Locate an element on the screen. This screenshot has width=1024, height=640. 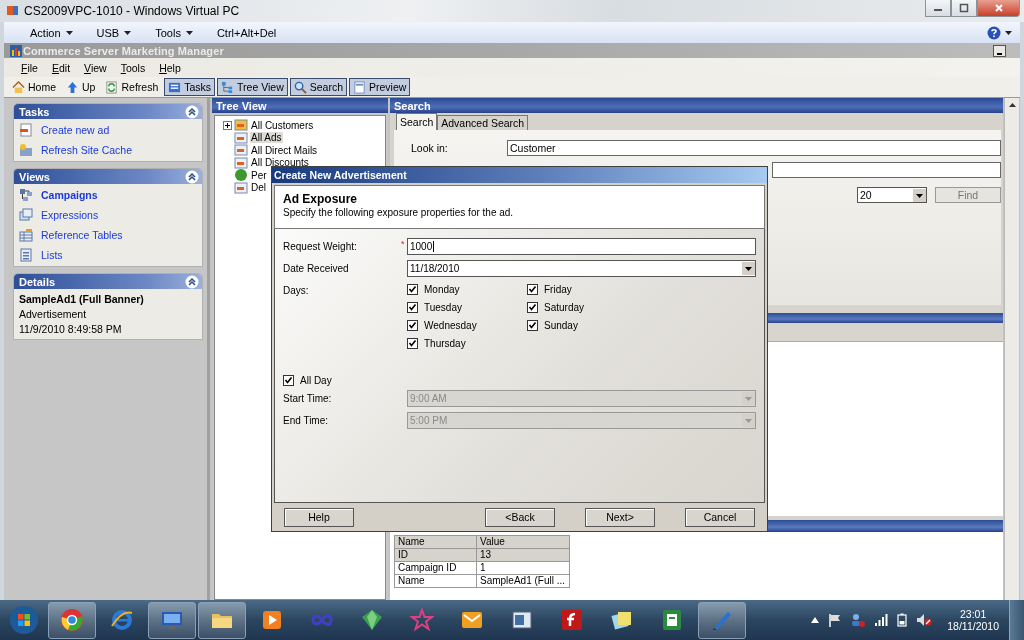
tree-item: All Direct Mails is located at coordinates (284, 150).